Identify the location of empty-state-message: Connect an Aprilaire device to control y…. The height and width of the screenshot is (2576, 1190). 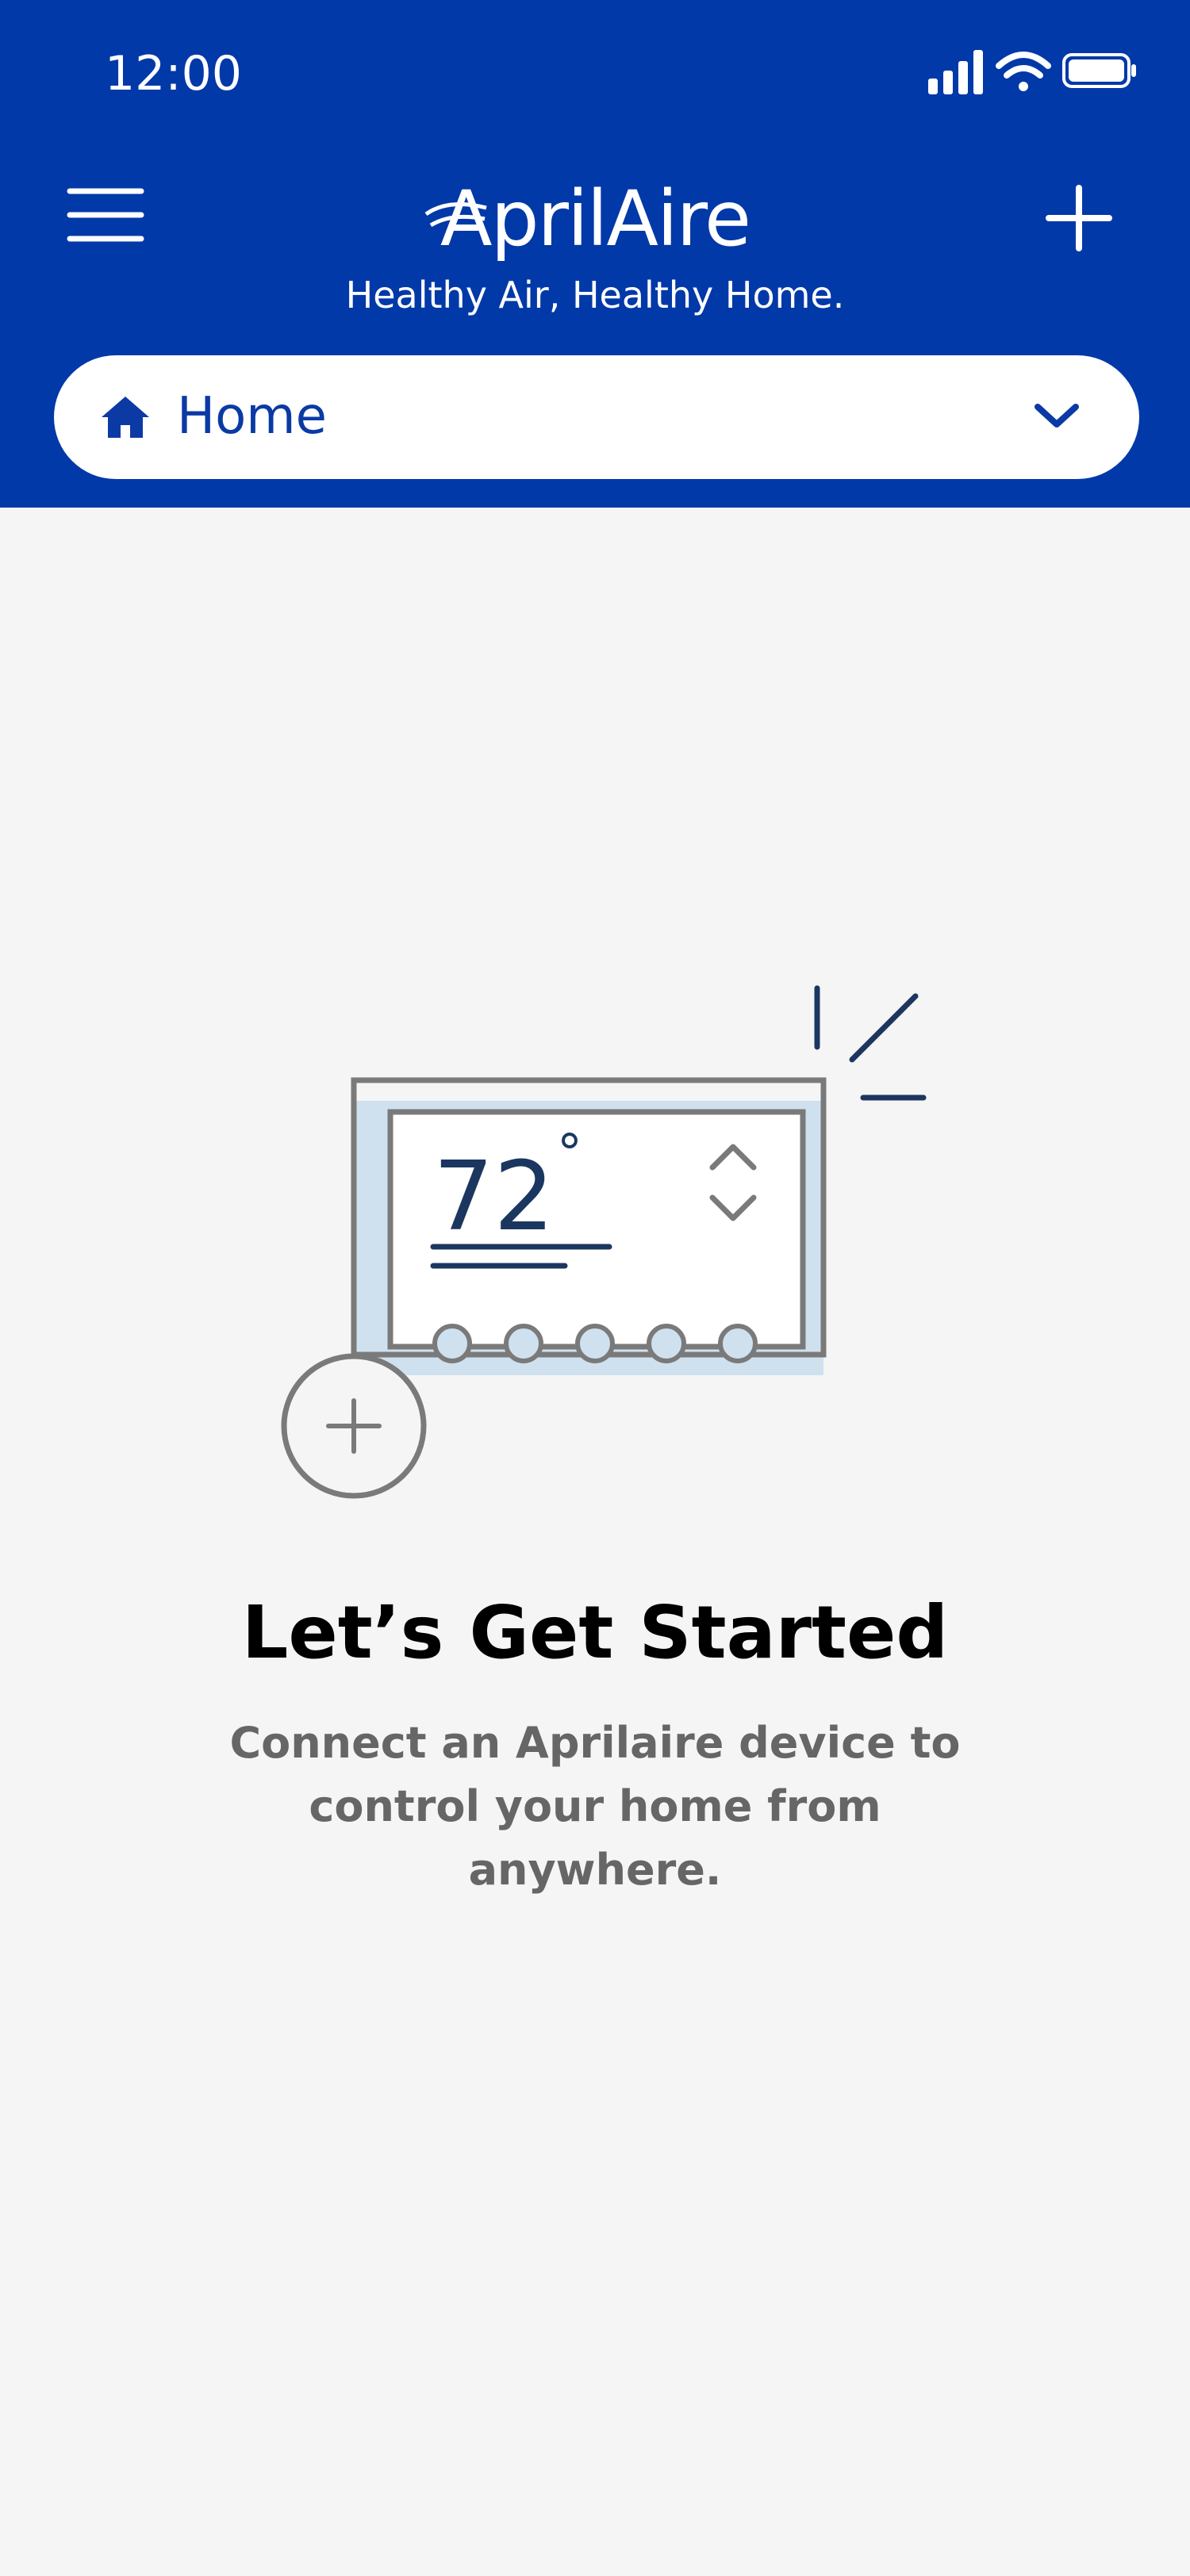
(595, 1807).